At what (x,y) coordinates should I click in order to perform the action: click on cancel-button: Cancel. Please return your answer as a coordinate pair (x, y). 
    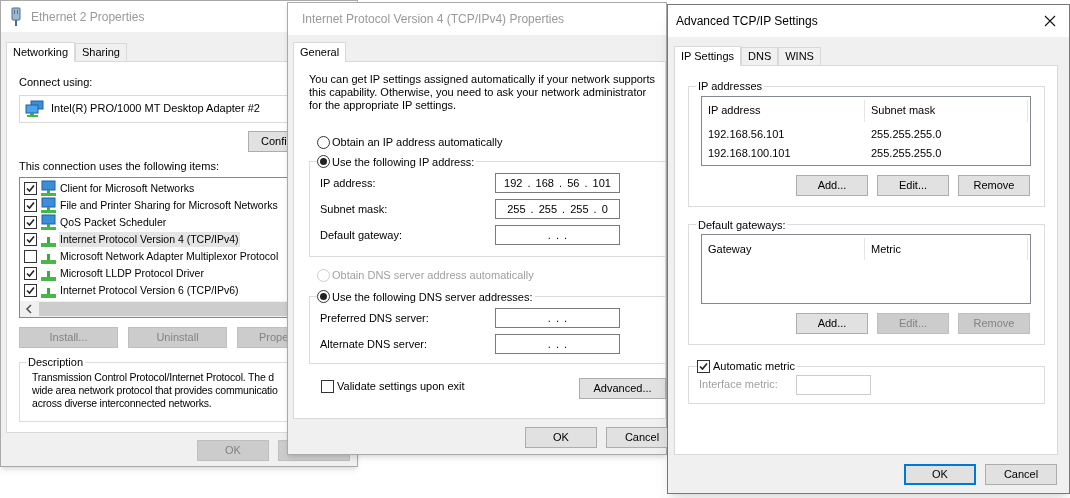
    Looking at the image, I should click on (1021, 474).